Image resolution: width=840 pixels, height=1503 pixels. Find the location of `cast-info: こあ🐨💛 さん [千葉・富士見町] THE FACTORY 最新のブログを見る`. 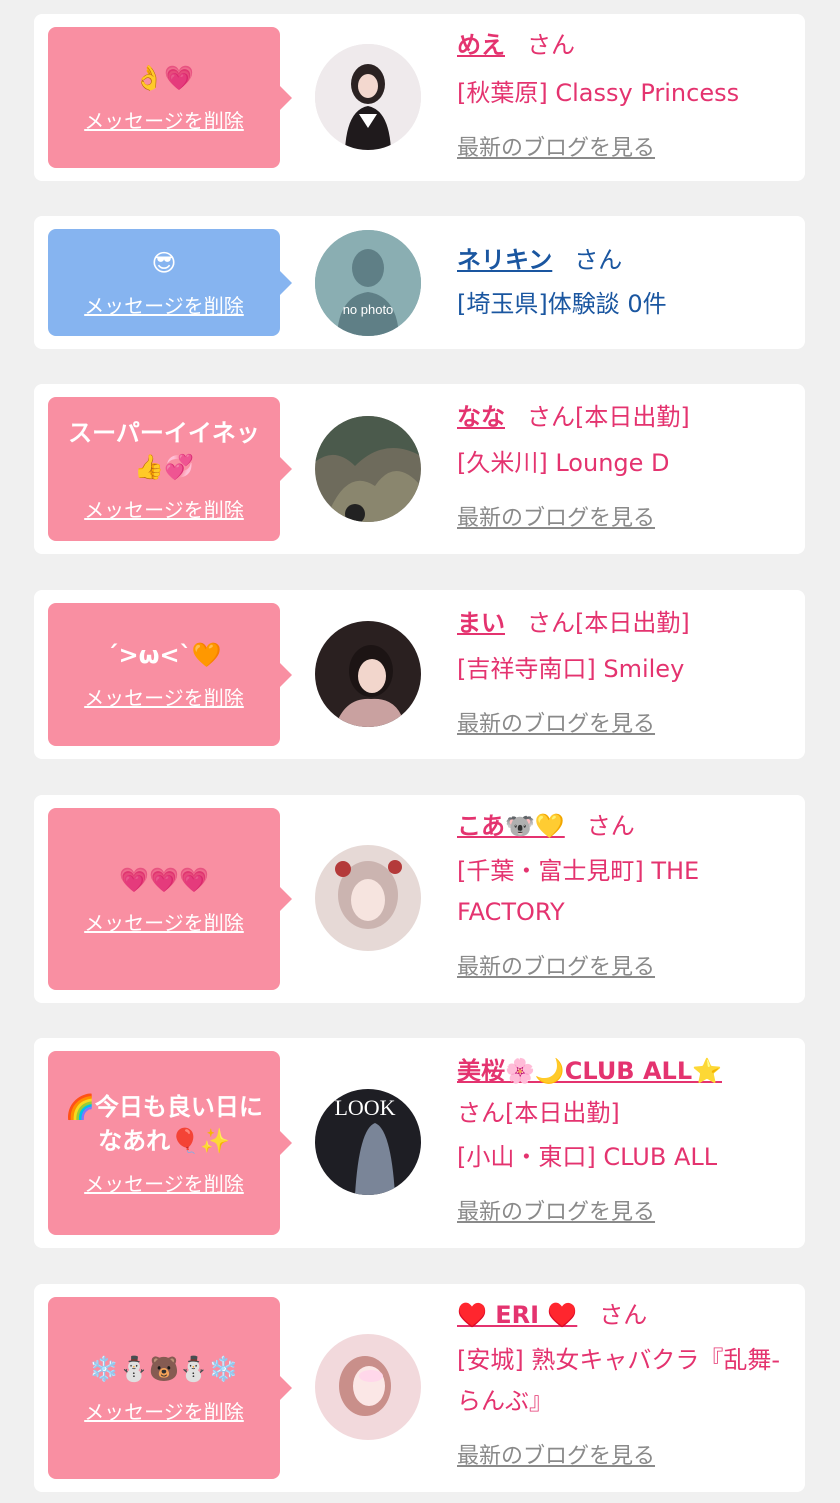

cast-info: こあ🐨💛 さん [千葉・富士見町] THE FACTORY 最新のブログを見る is located at coordinates (624, 897).